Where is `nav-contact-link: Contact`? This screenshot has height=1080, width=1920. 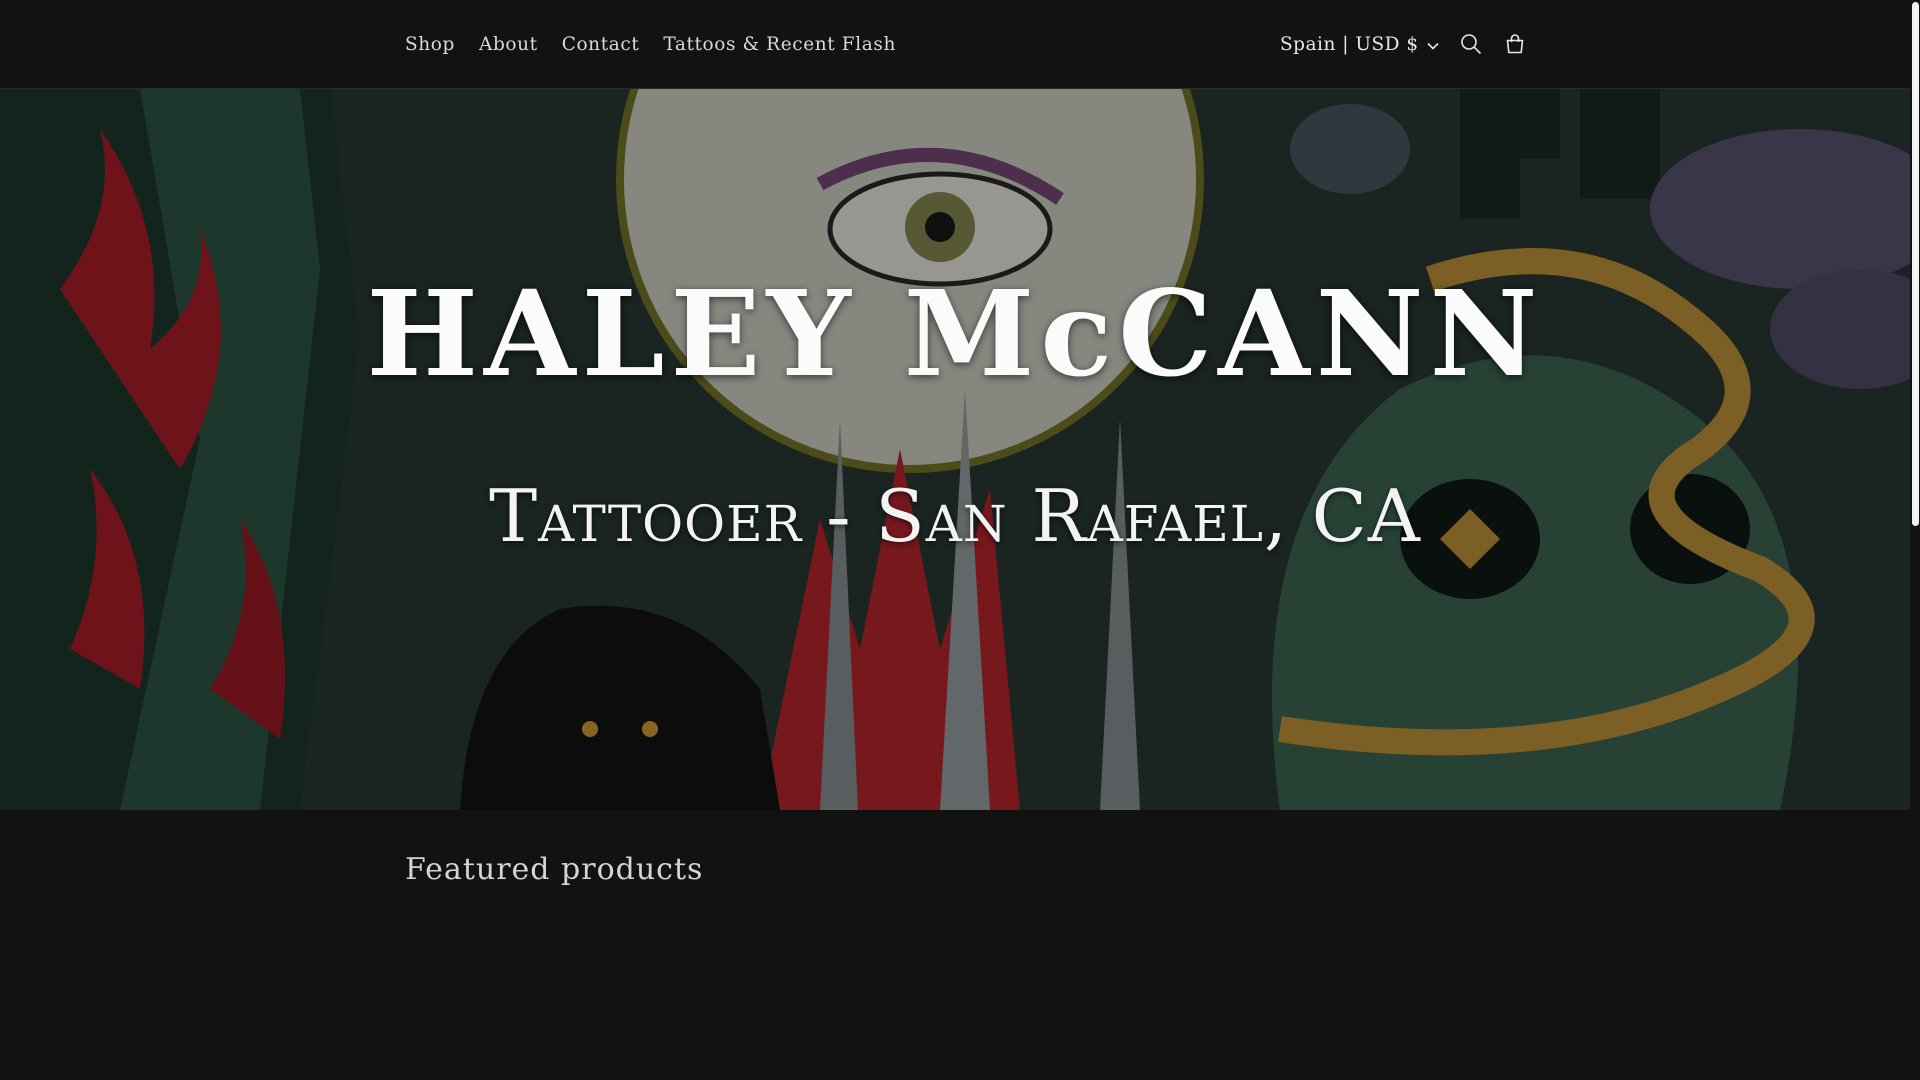
nav-contact-link: Contact is located at coordinates (601, 44).